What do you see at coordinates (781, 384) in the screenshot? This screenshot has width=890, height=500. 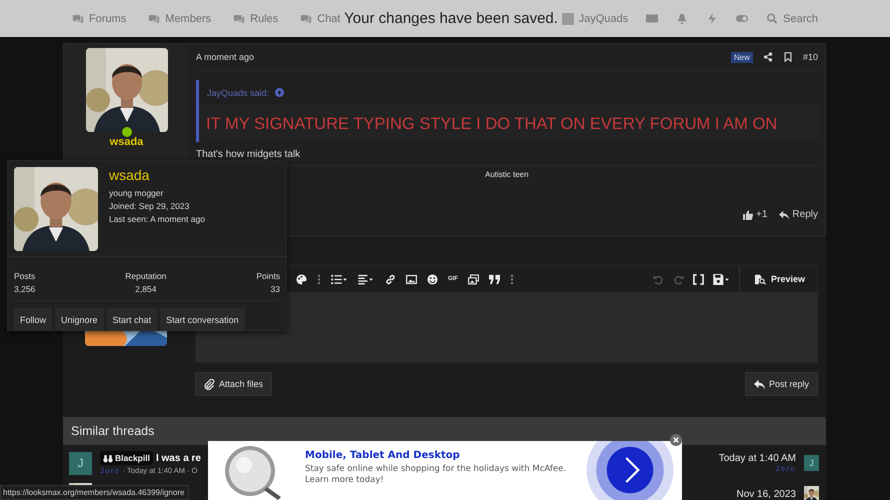 I see `post-reply-button: Post reply` at bounding box center [781, 384].